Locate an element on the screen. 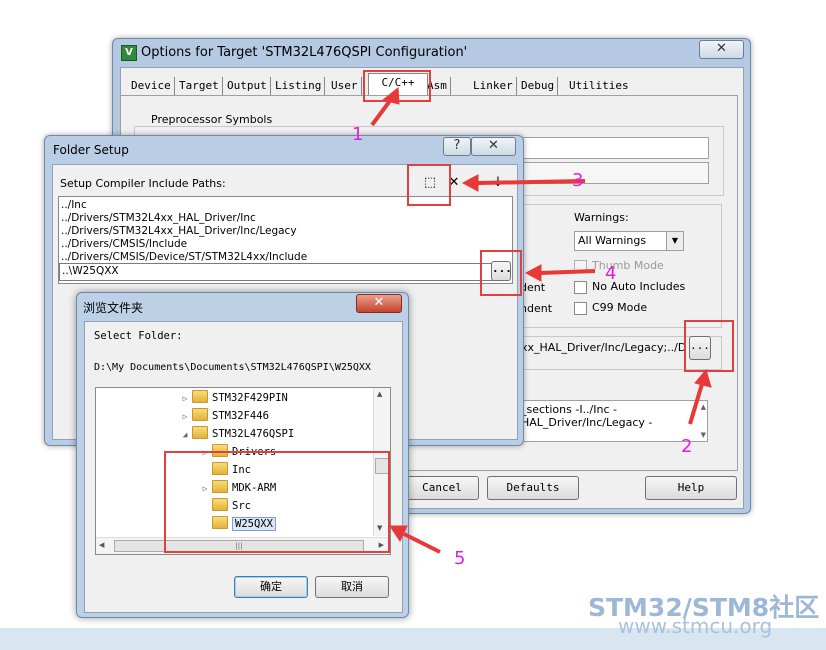  annotation-marker-5: 5 is located at coordinates (460, 558).